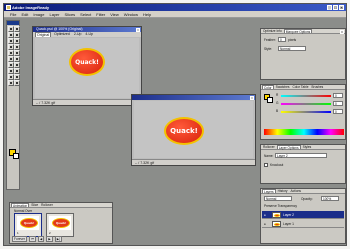  What do you see at coordinates (338, 95) in the screenshot?
I see `red-input: 0` at bounding box center [338, 95].